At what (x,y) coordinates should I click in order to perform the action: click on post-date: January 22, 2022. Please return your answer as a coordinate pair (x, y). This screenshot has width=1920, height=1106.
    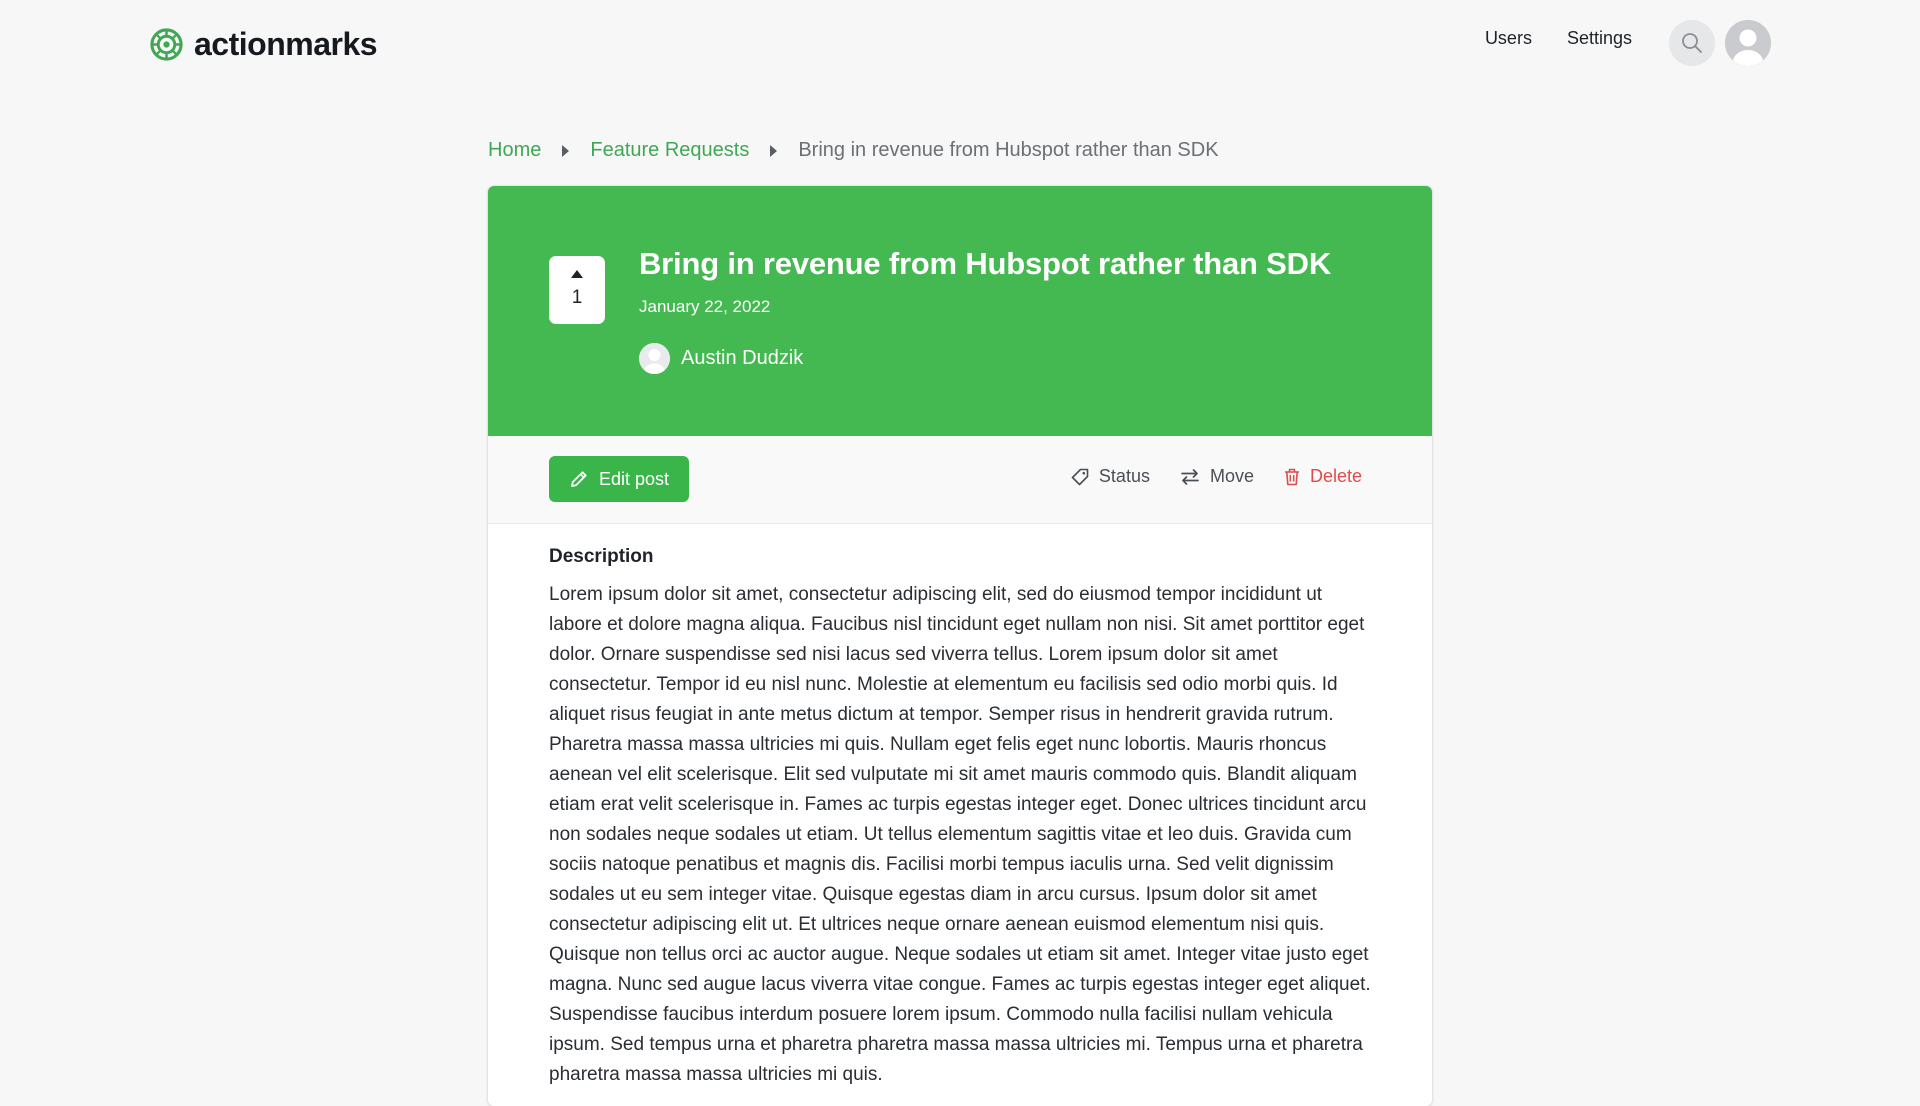
    Looking at the image, I should click on (705, 306).